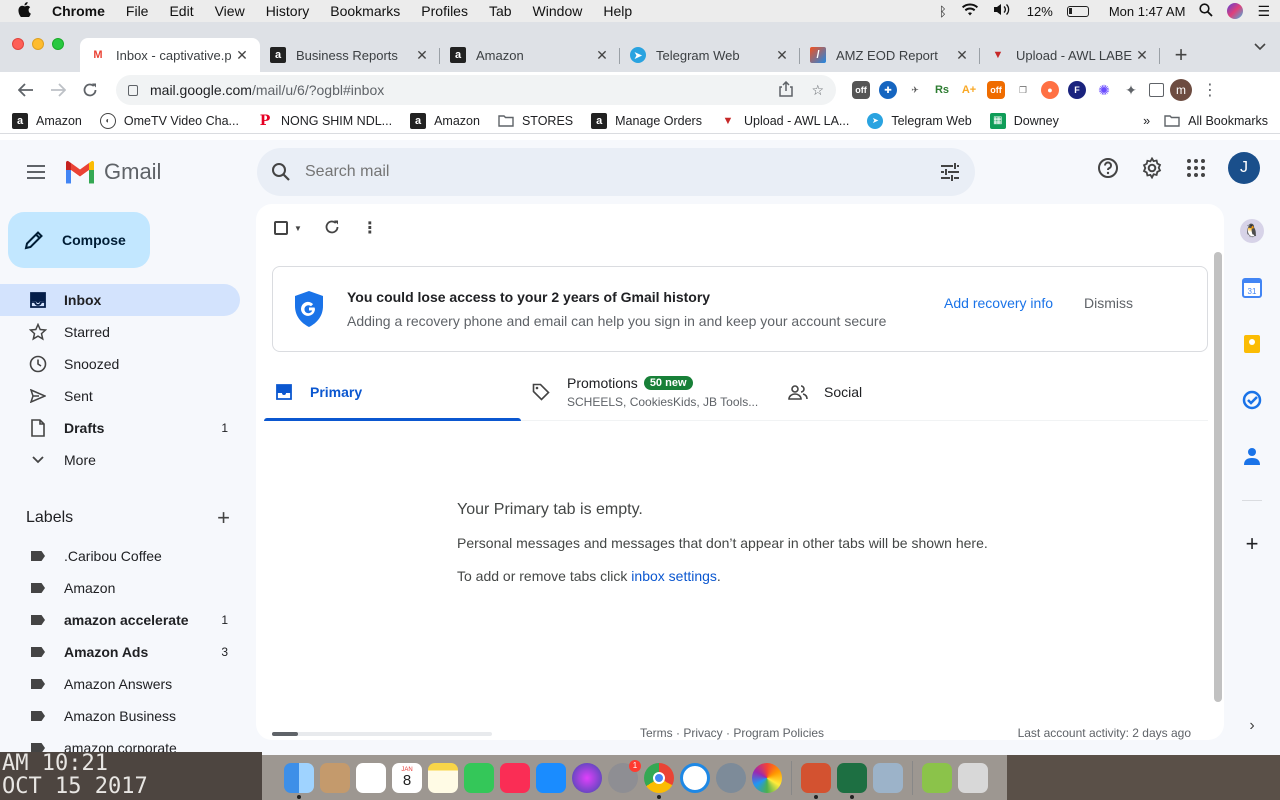  Describe the element at coordinates (1196, 168) in the screenshot. I see `google-apps-grid-icon` at that location.